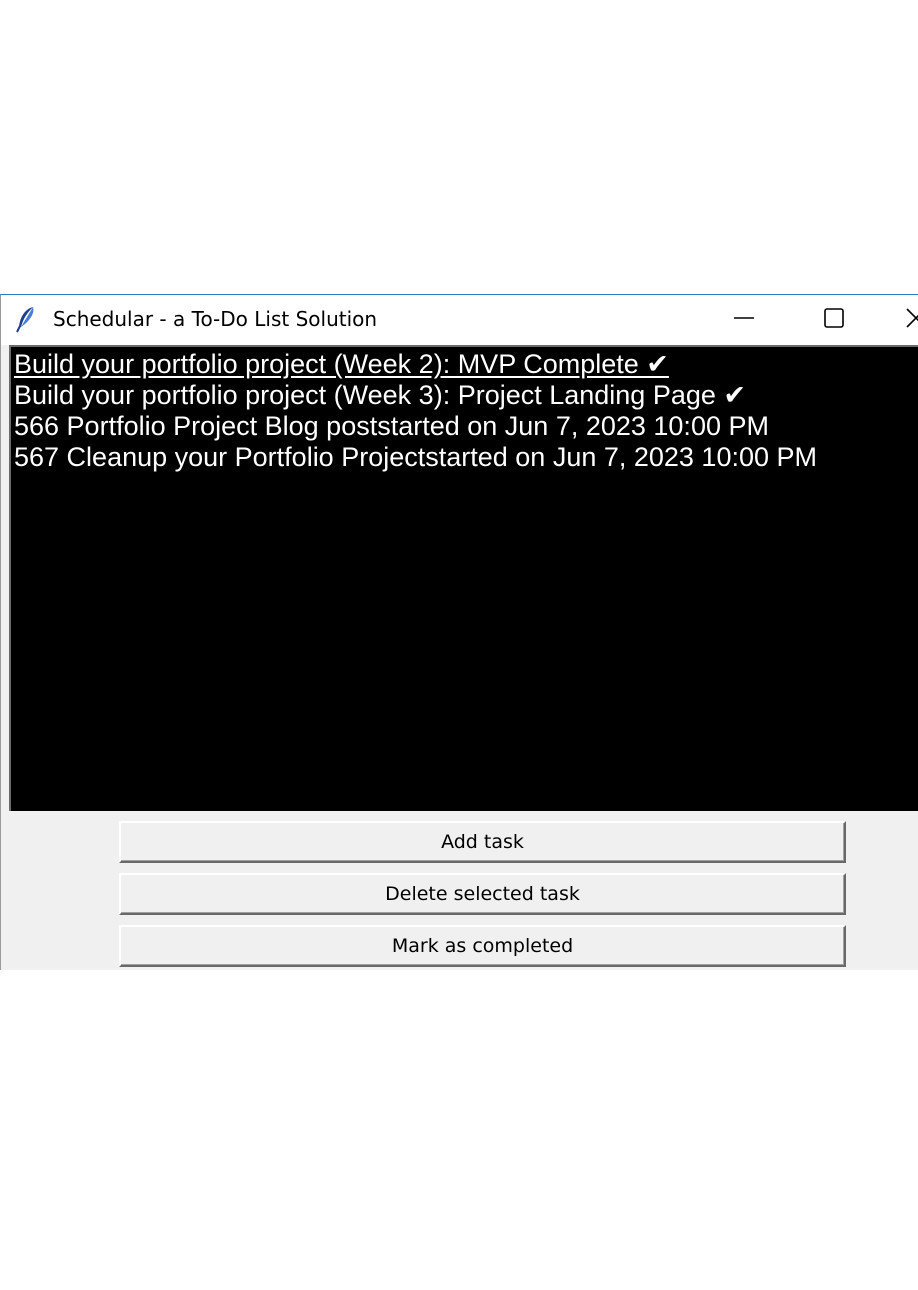 The width and height of the screenshot is (918, 1290). I want to click on minimize-button, so click(744, 320).